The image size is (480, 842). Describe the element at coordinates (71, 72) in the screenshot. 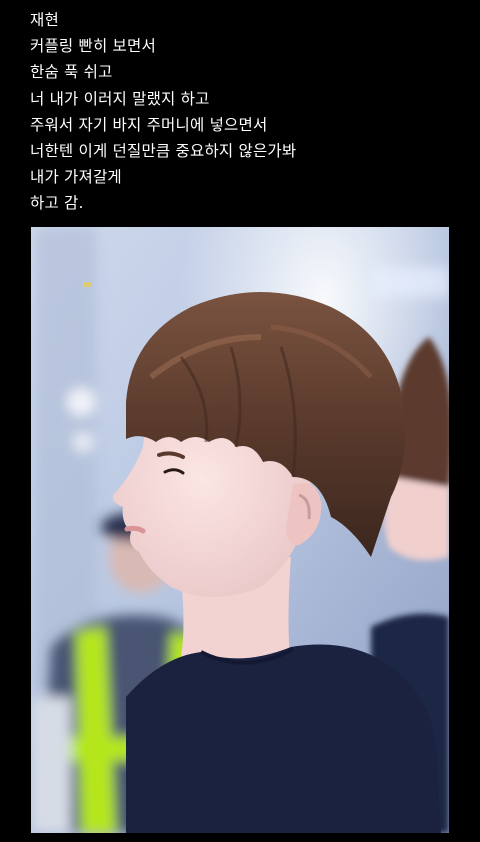

I see `caption-line: 한숨 푹 쉬고` at that location.